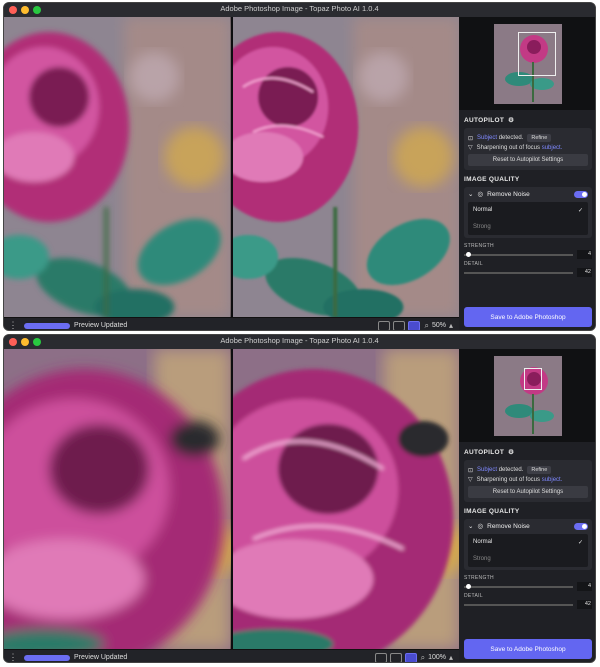 This screenshot has width=600, height=667. I want to click on zoom-level: 100%, so click(437, 657).